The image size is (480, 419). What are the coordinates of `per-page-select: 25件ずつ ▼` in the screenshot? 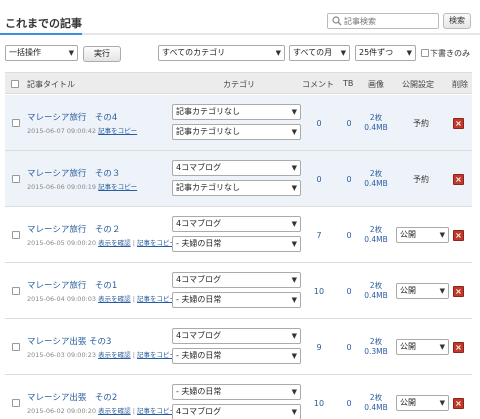 It's located at (385, 53).